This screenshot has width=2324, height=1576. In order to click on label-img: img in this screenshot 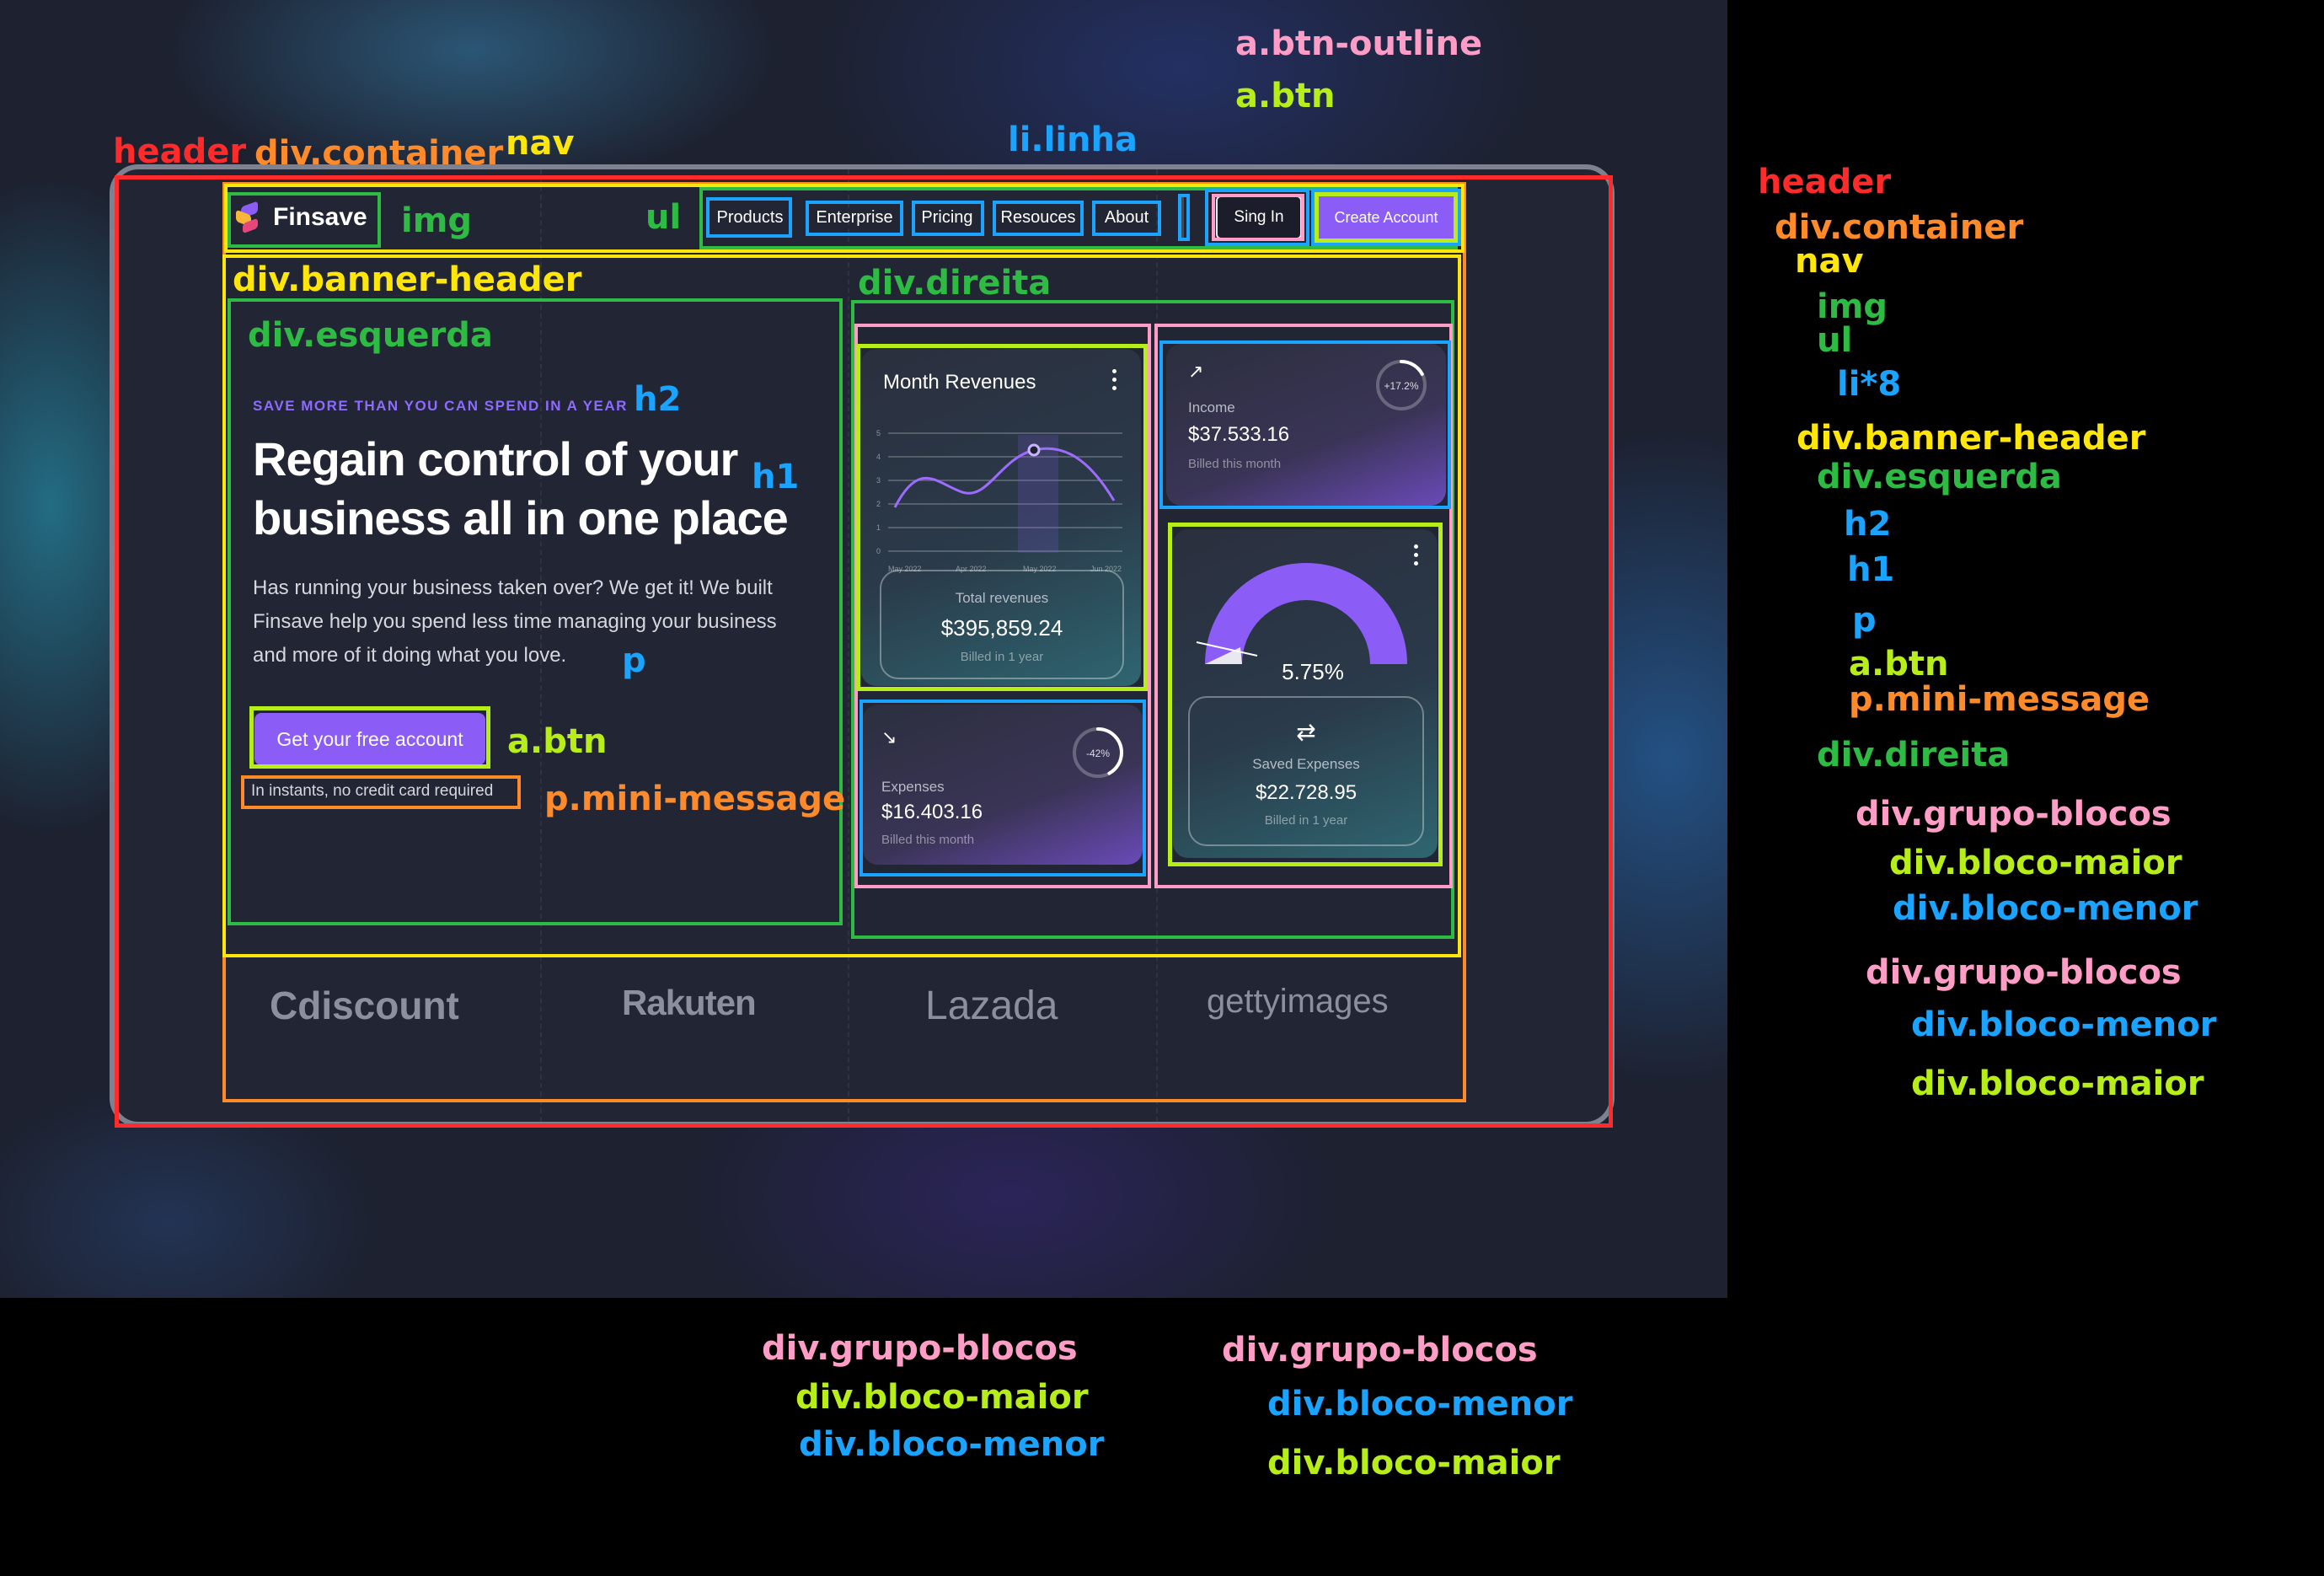, I will do `click(437, 220)`.